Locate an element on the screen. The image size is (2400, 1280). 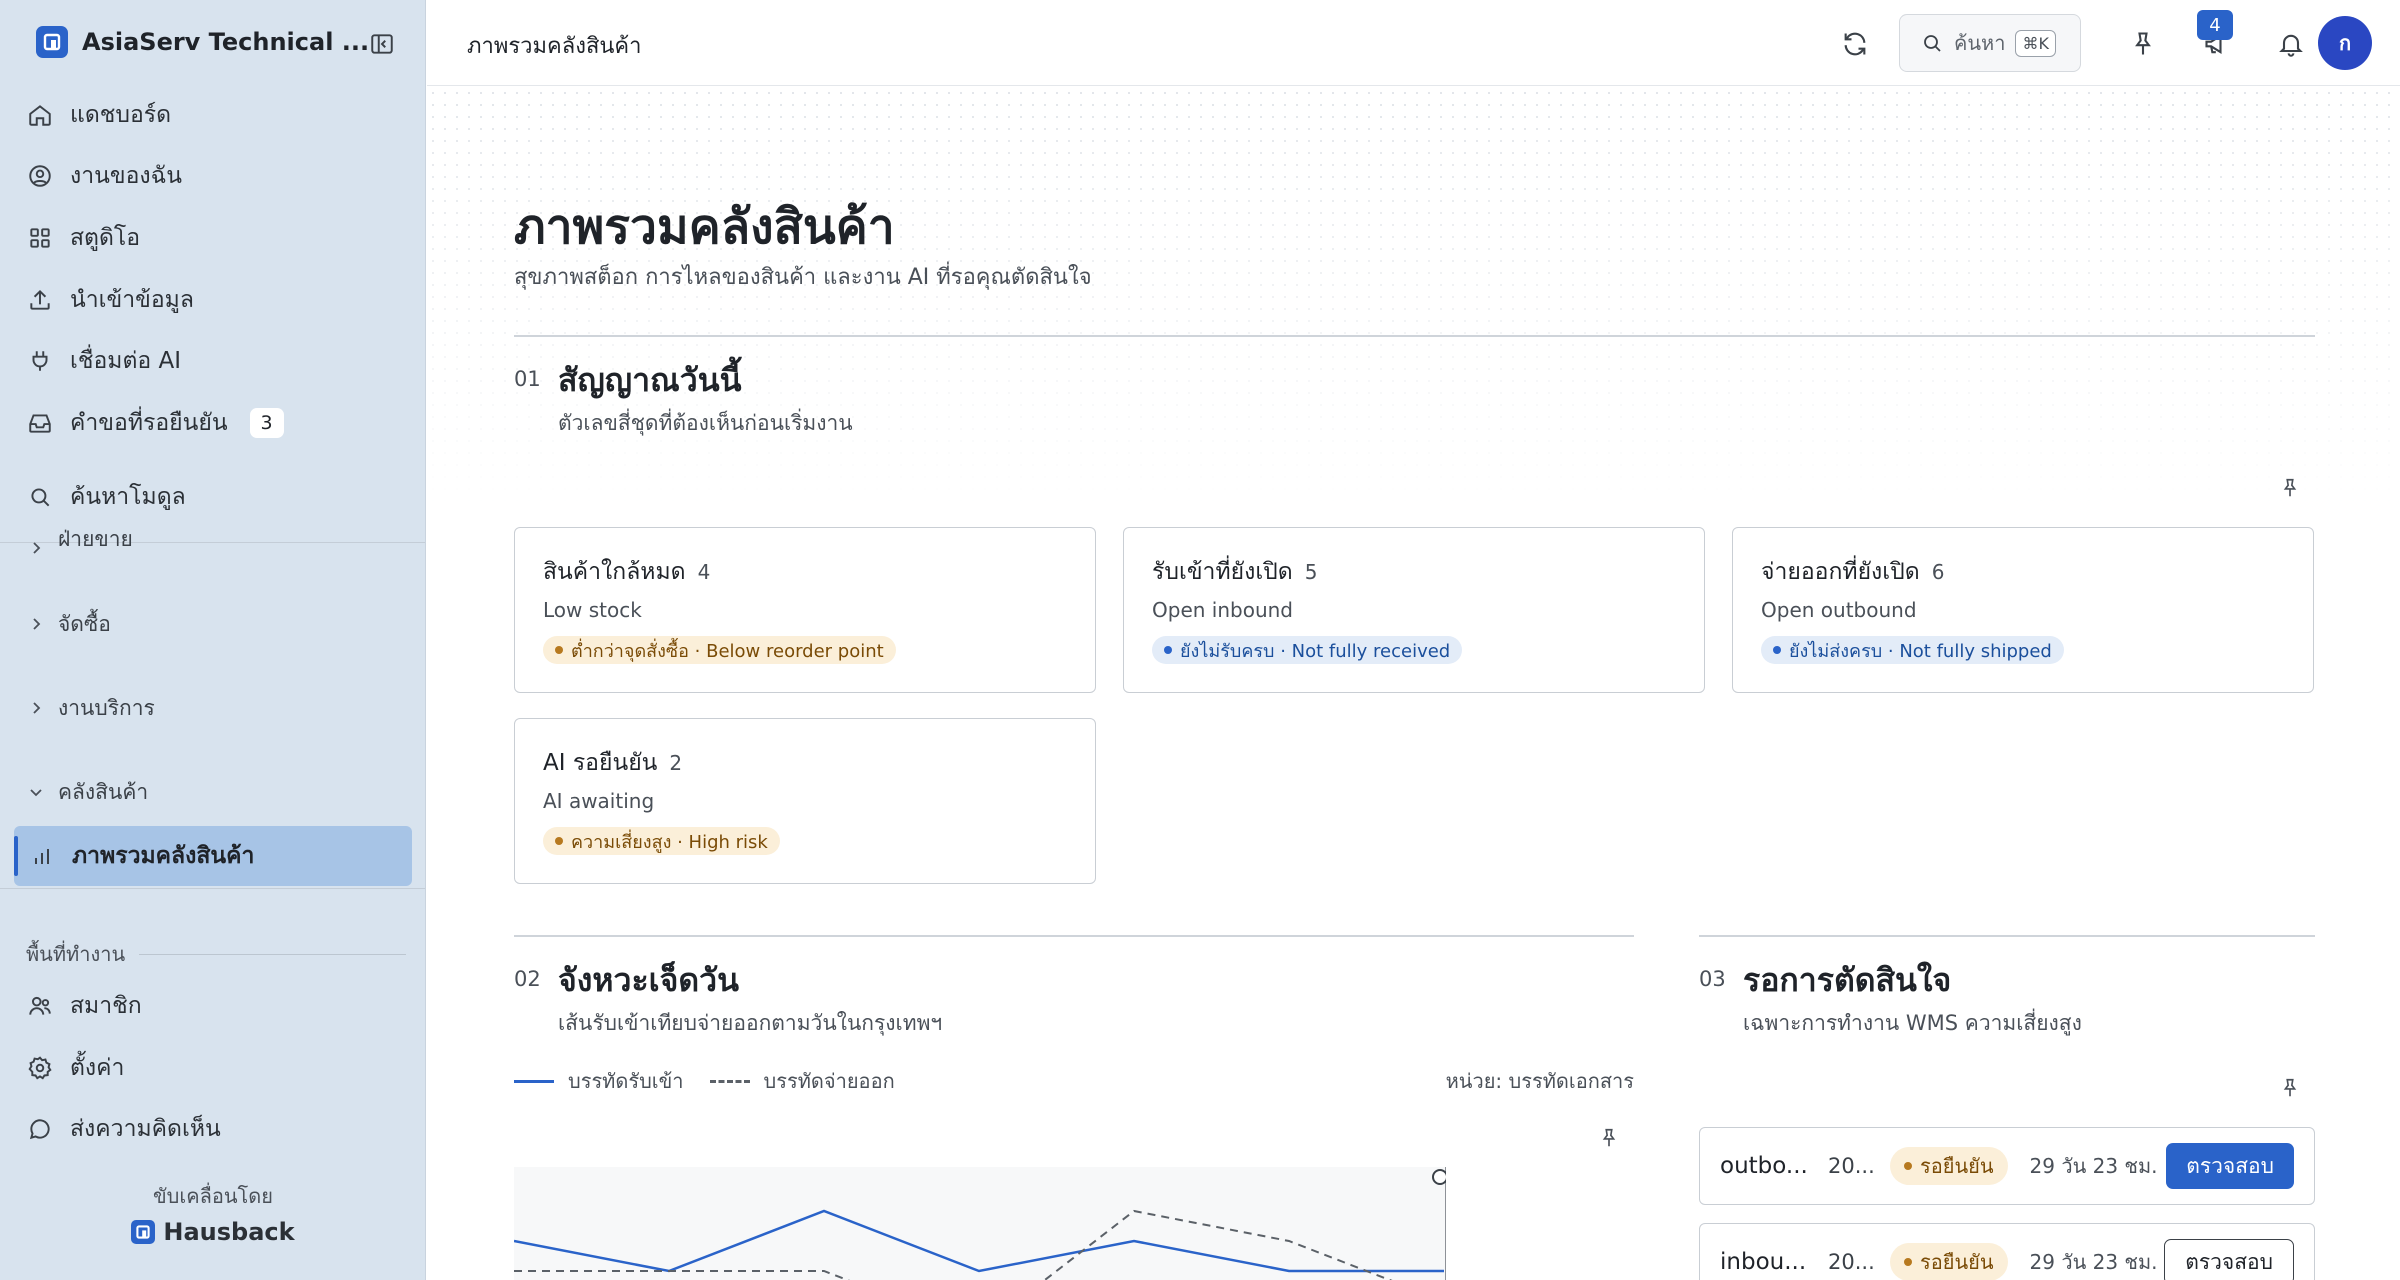
sidebar-item-members: สมาชิก is located at coordinates (216, 1006).